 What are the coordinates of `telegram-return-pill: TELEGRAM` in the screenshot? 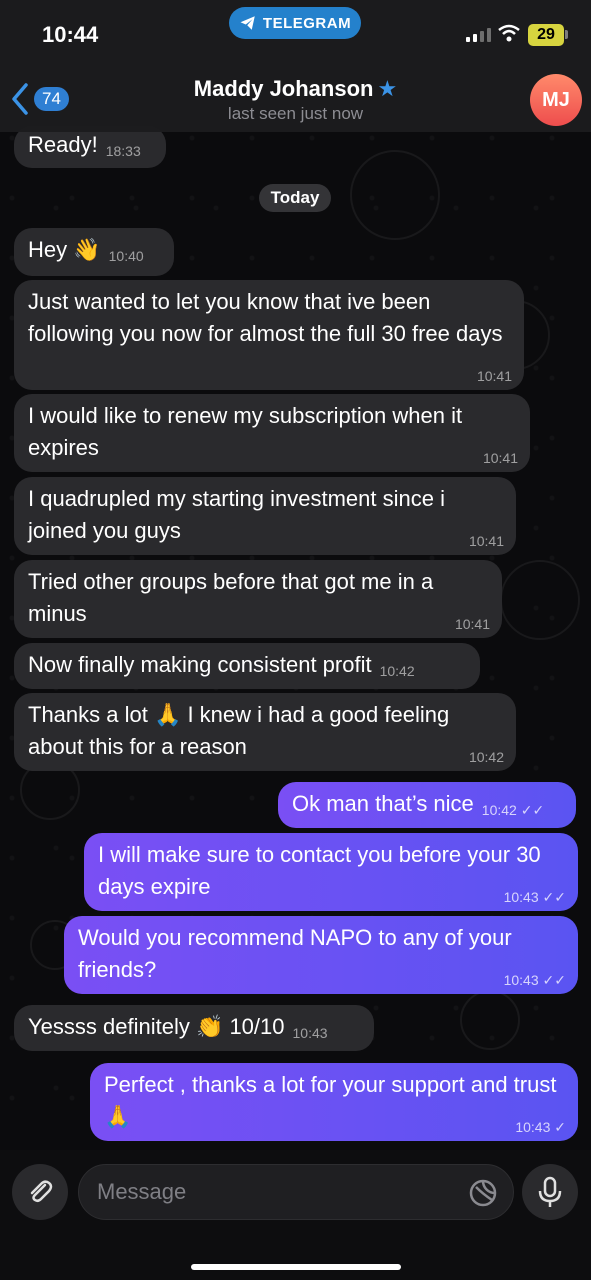 It's located at (295, 23).